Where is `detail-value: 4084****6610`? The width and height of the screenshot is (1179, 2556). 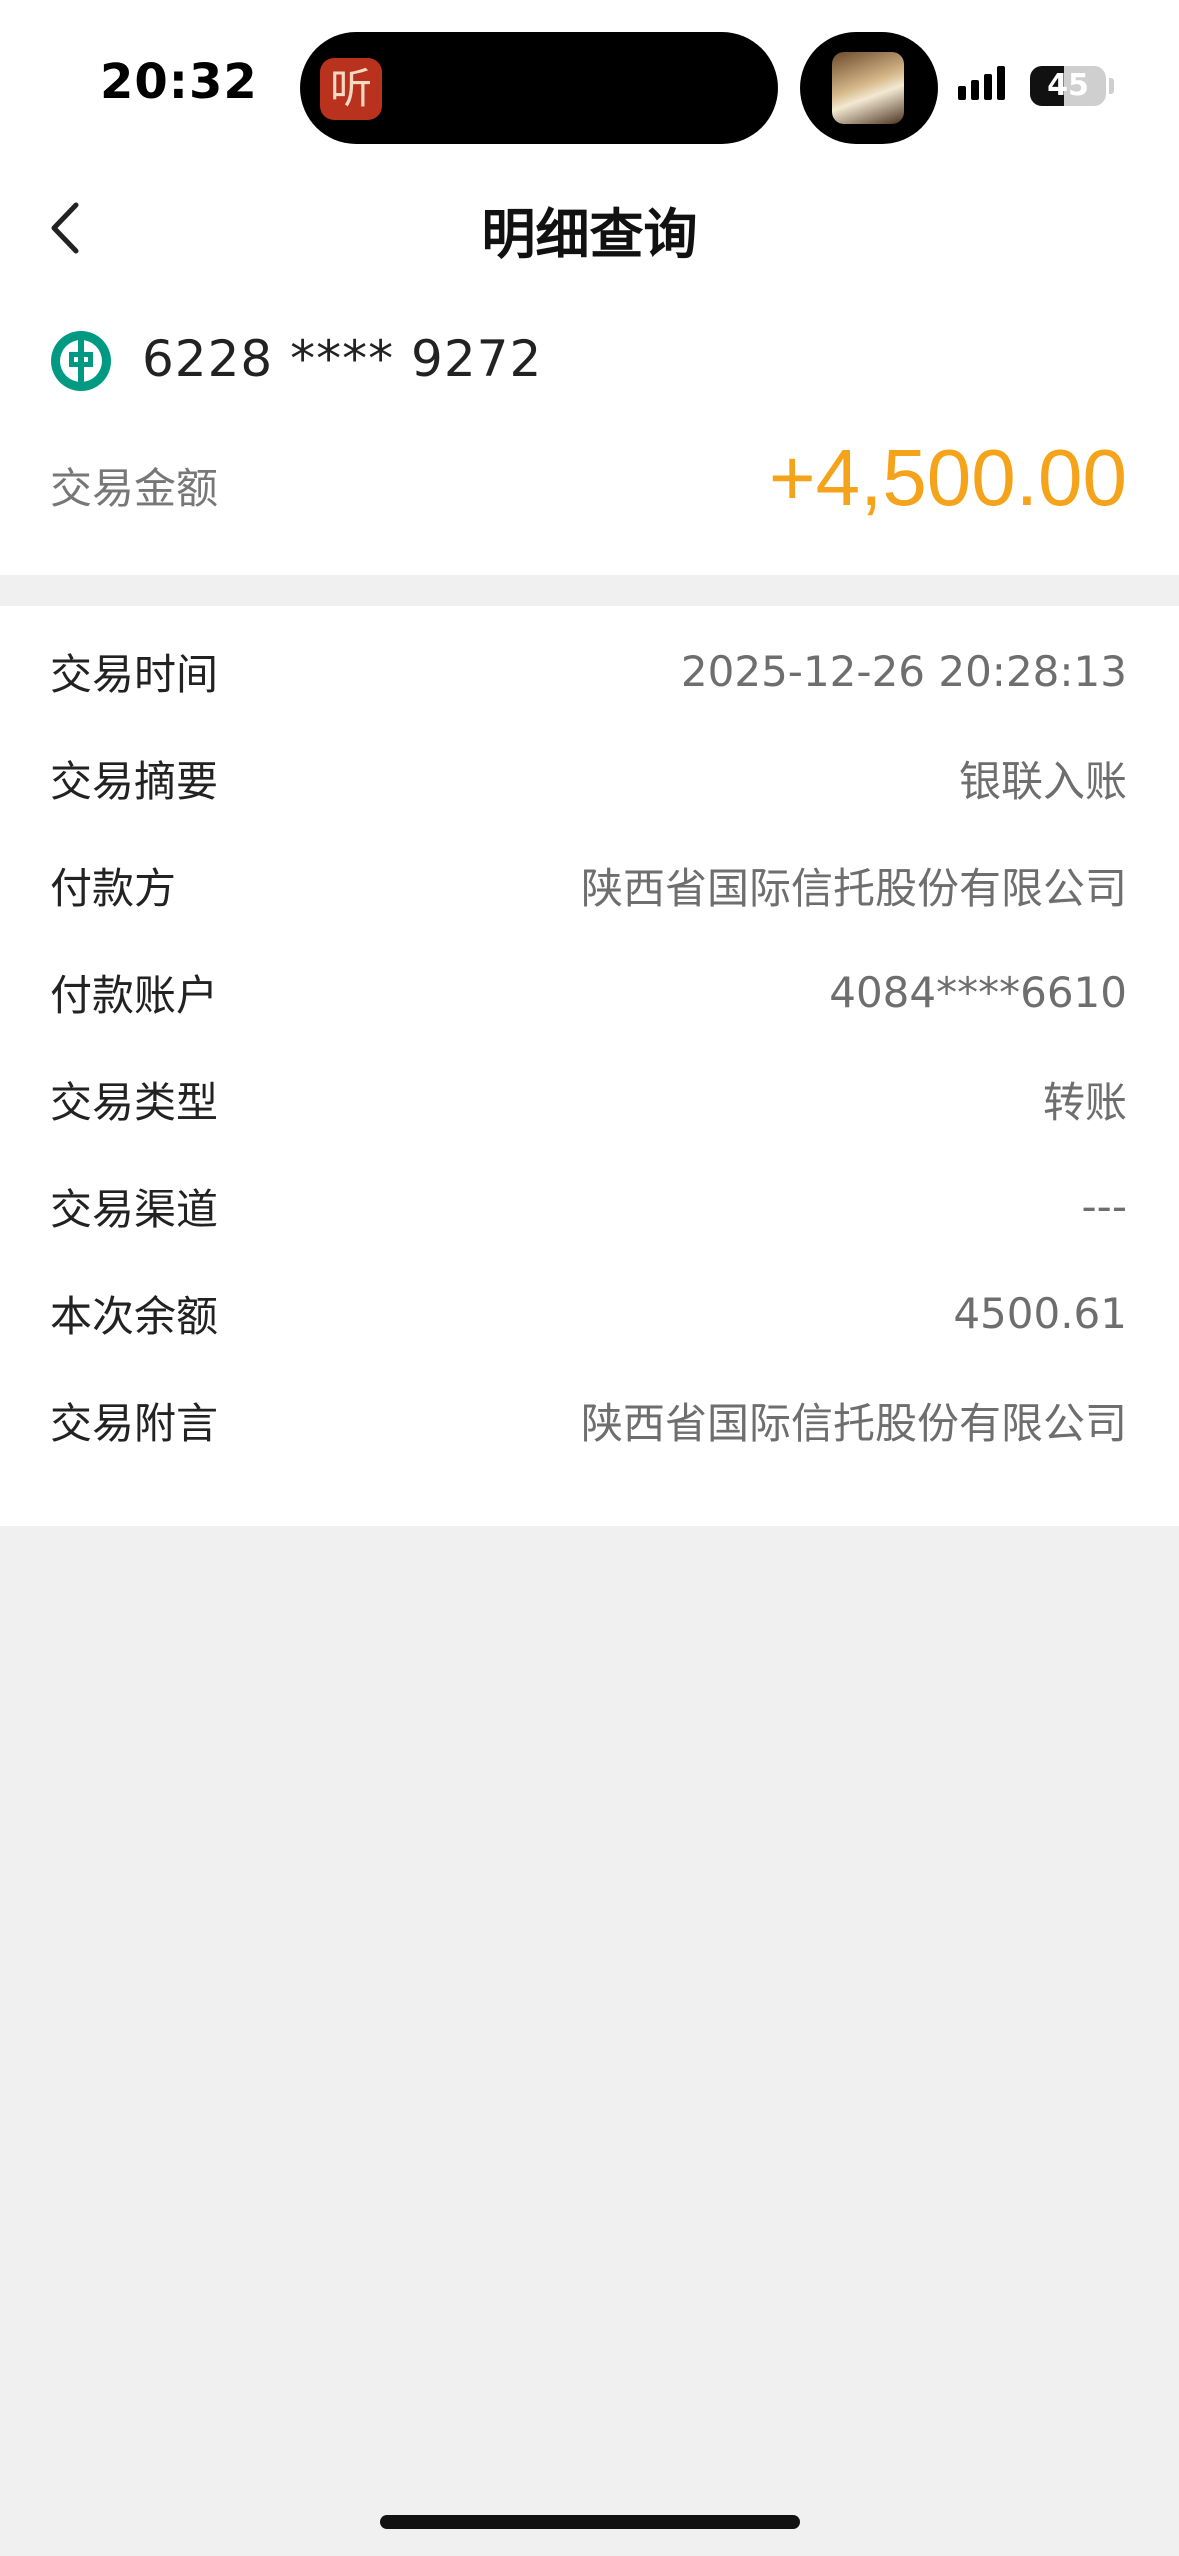
detail-value: 4084****6610 is located at coordinates (978, 992).